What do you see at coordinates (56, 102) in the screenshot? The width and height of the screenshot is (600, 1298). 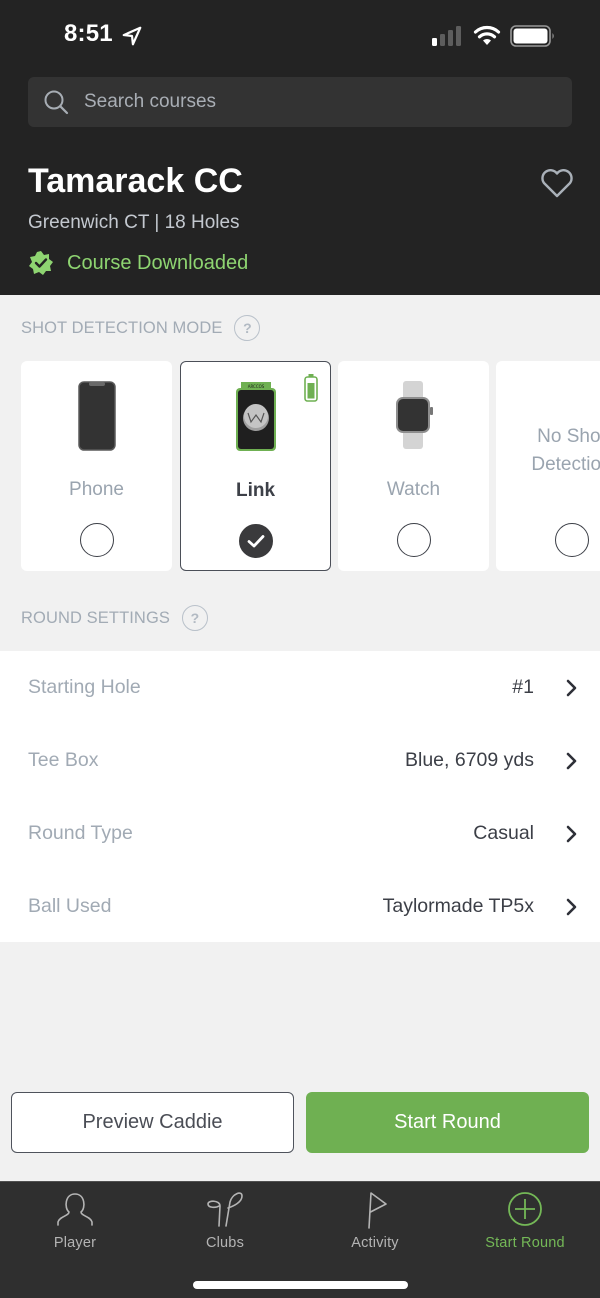 I see `search-icon` at bounding box center [56, 102].